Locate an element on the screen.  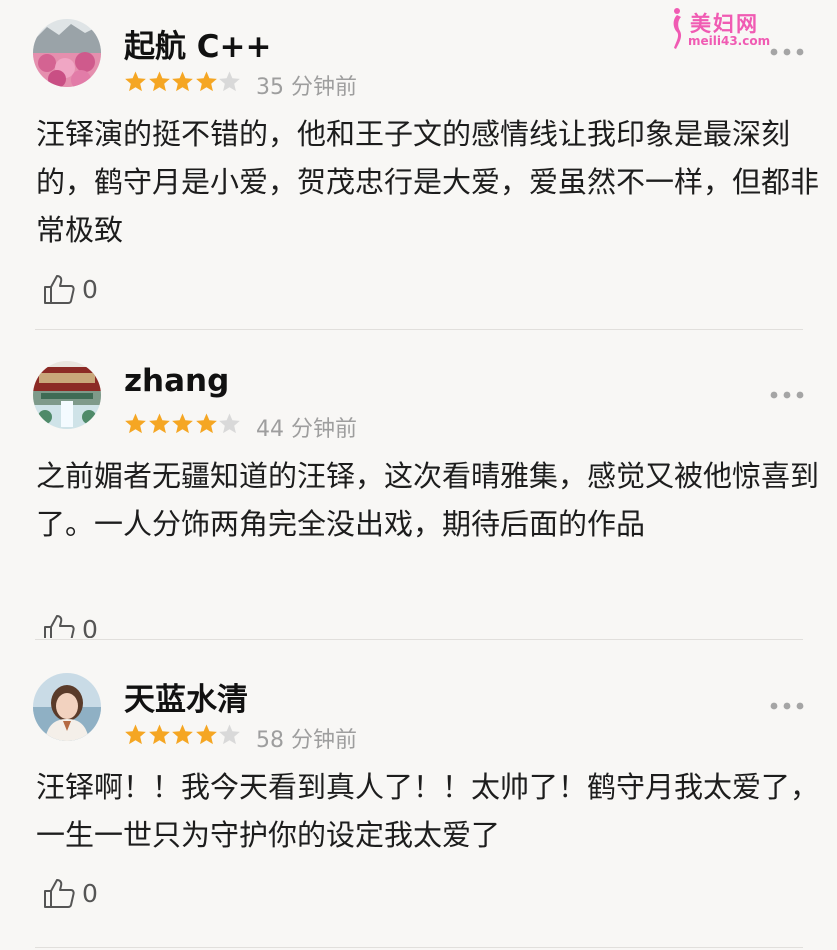
username: 起航 C++ is located at coordinates (198, 43).